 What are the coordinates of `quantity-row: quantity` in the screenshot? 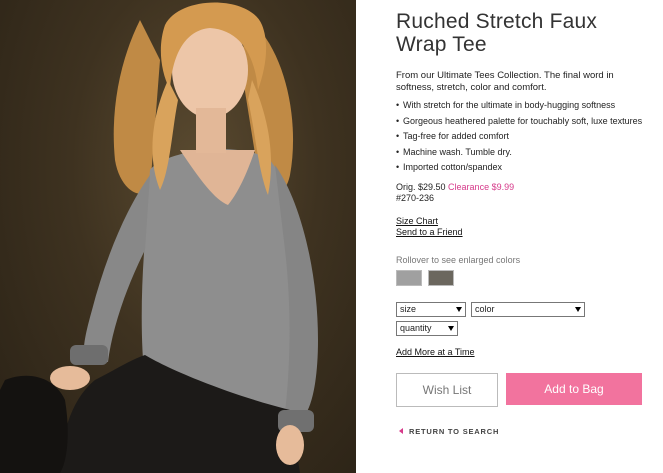 It's located at (521, 328).